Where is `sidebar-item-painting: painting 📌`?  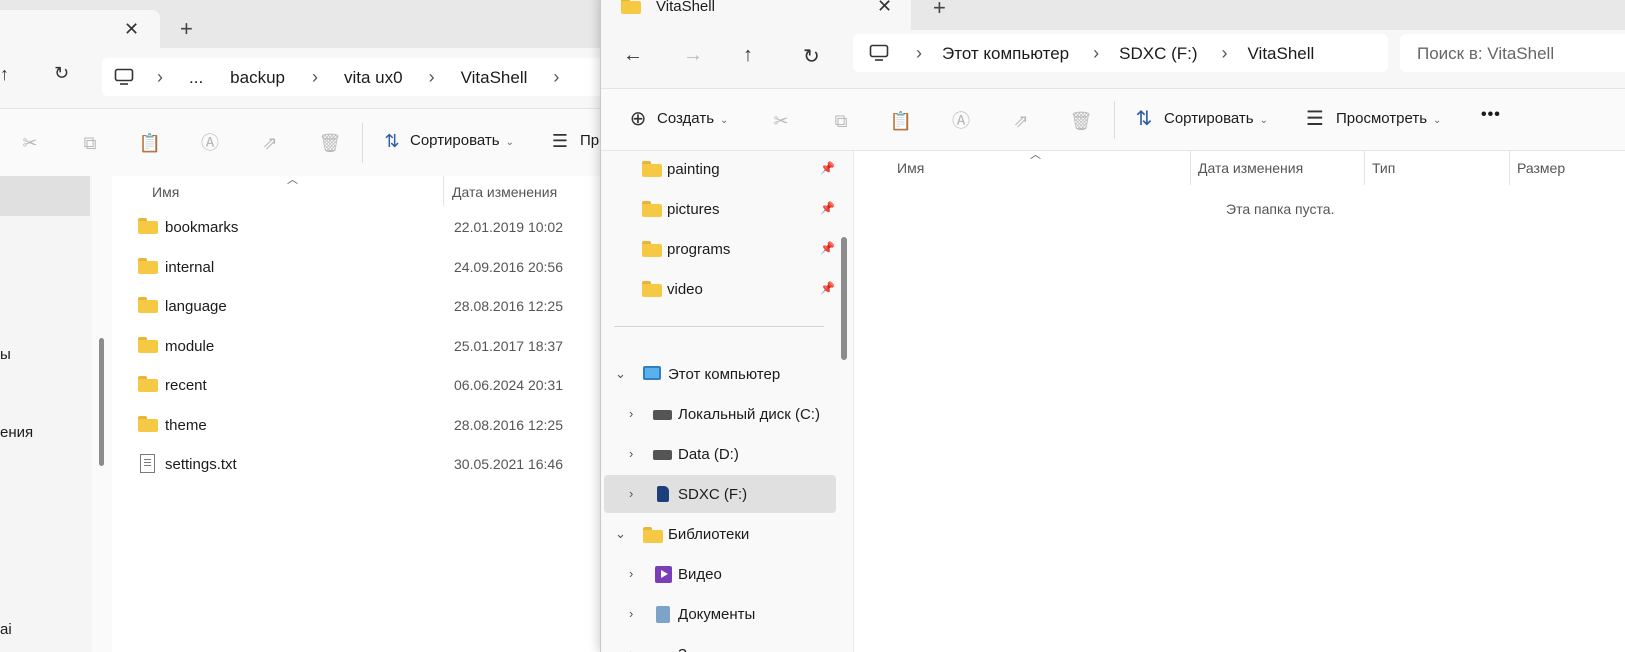 sidebar-item-painting: painting 📌 is located at coordinates (742, 169).